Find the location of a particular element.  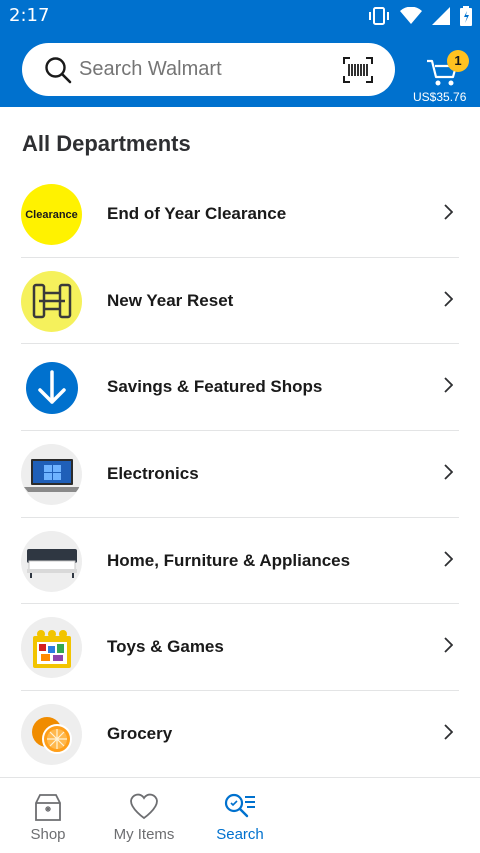

department-label: Toys & Games is located at coordinates (165, 647).